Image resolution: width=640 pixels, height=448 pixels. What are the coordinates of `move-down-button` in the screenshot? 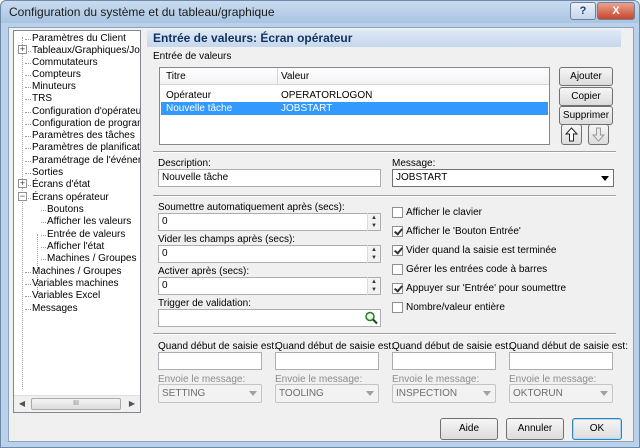 It's located at (598, 134).